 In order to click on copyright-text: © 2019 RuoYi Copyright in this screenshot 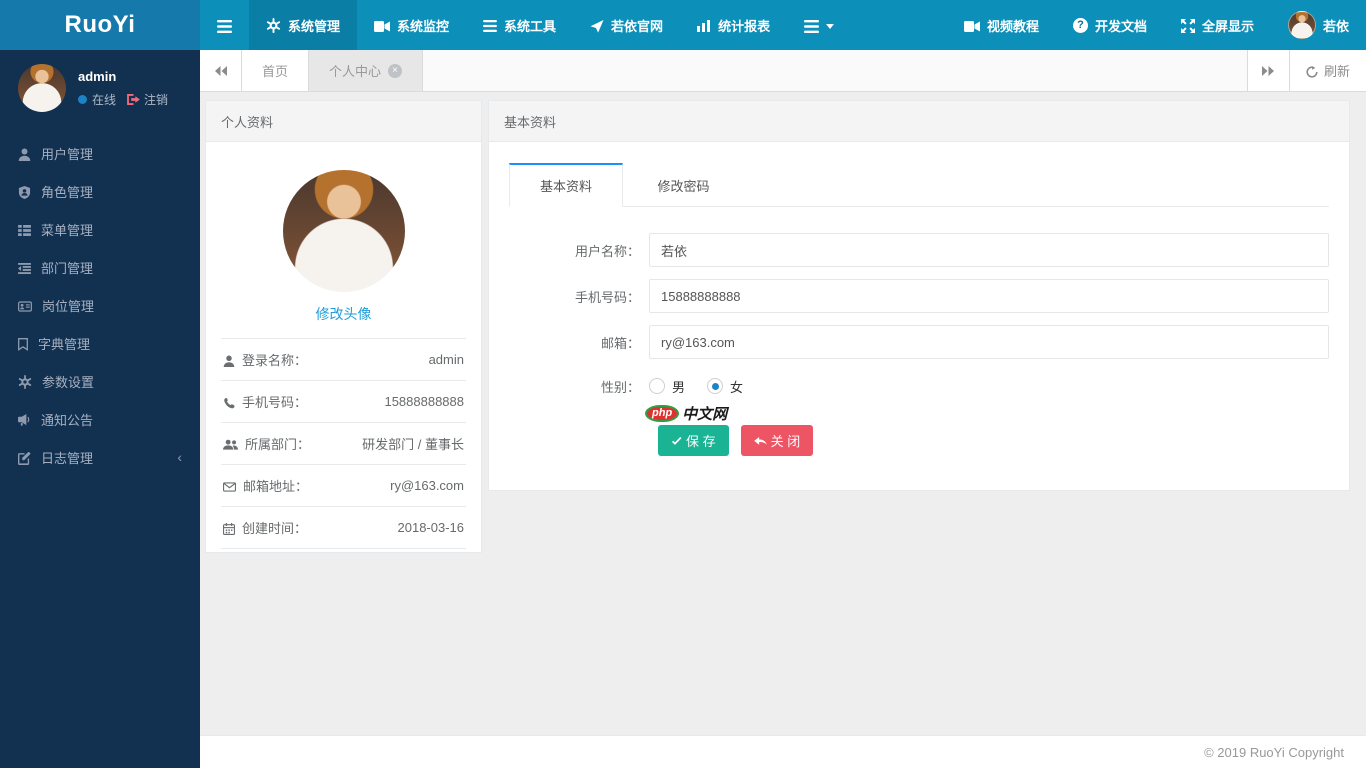, I will do `click(1274, 752)`.